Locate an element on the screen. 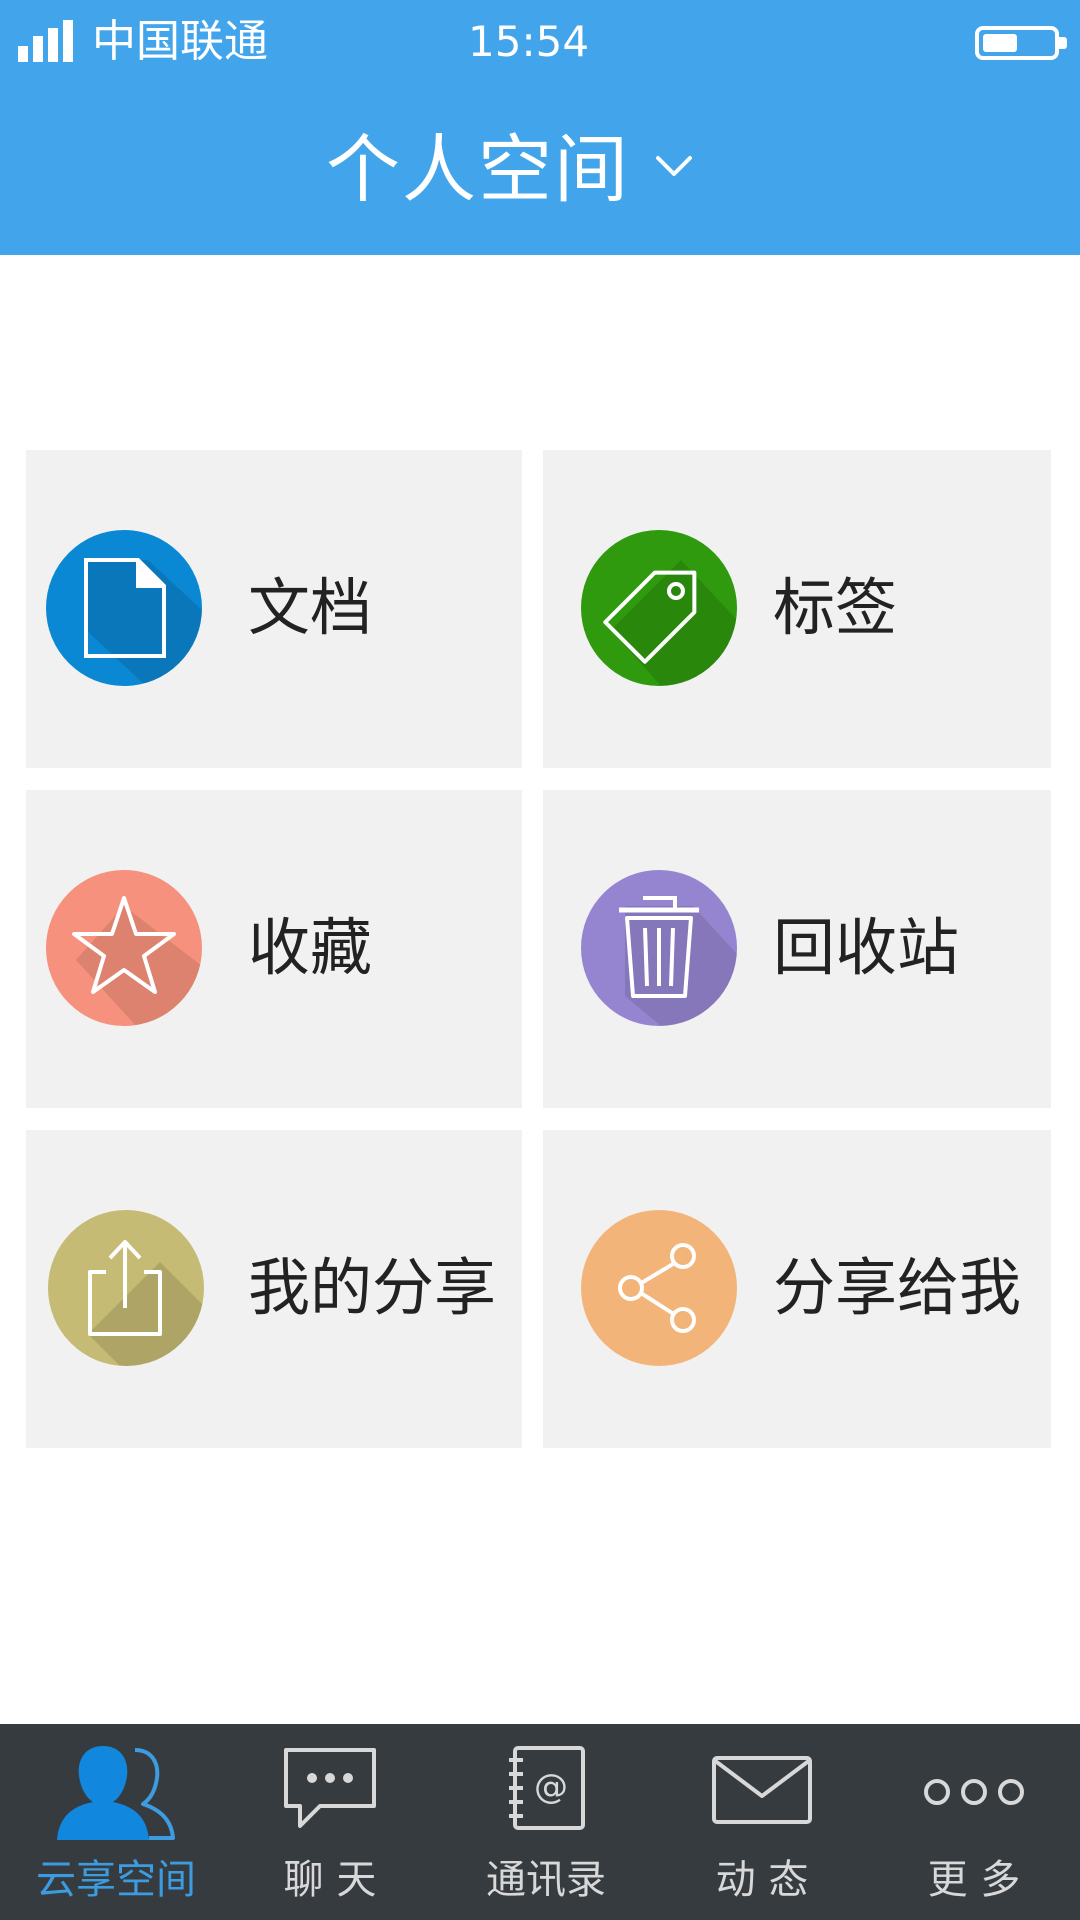 The image size is (1080, 1920). tile-label: 回收站 is located at coordinates (866, 947).